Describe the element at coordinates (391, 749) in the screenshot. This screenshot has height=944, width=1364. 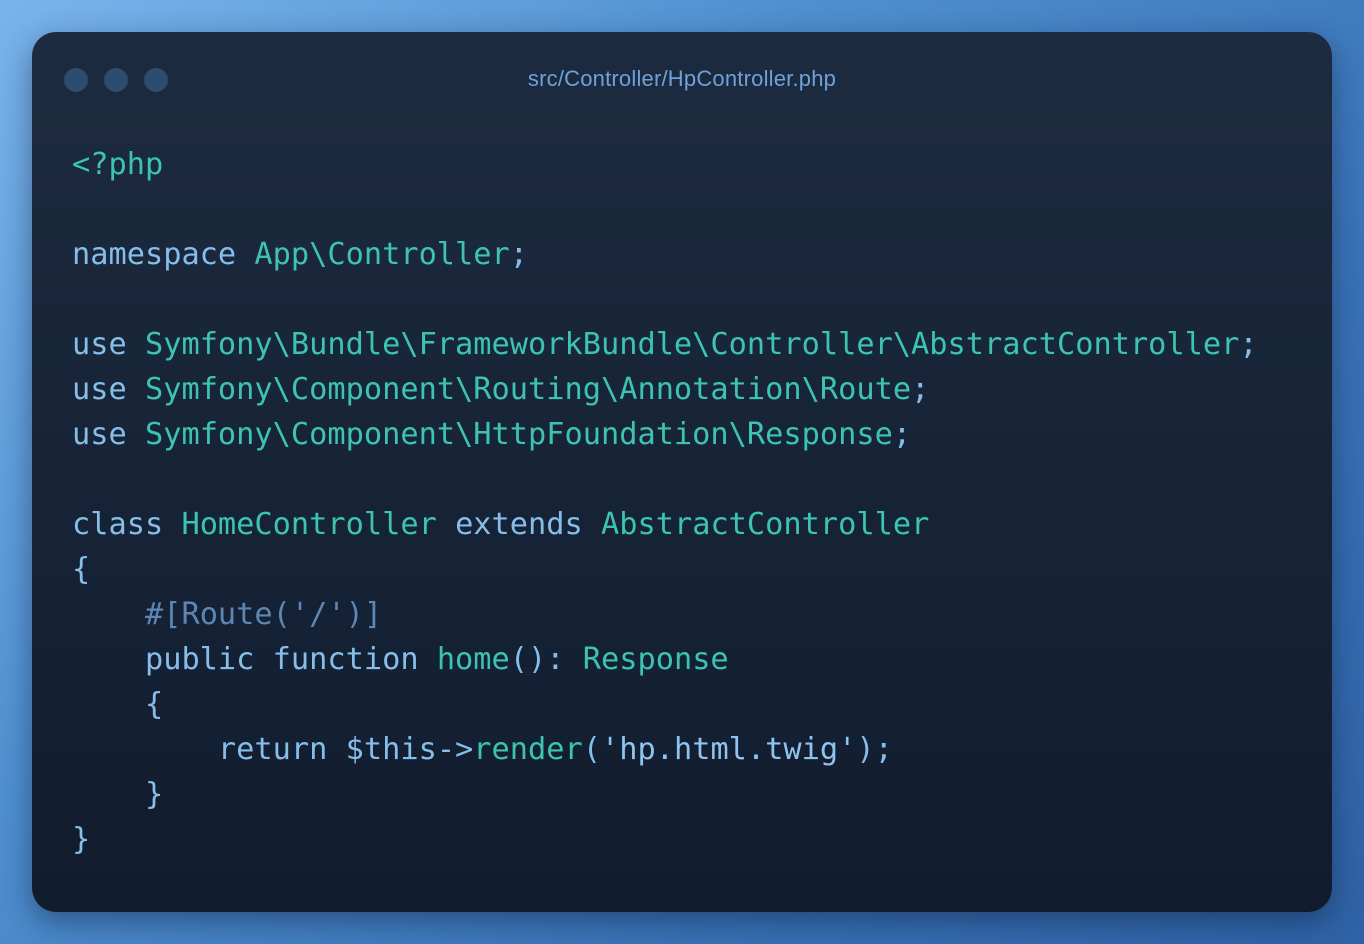
I see `code-token: $this` at that location.